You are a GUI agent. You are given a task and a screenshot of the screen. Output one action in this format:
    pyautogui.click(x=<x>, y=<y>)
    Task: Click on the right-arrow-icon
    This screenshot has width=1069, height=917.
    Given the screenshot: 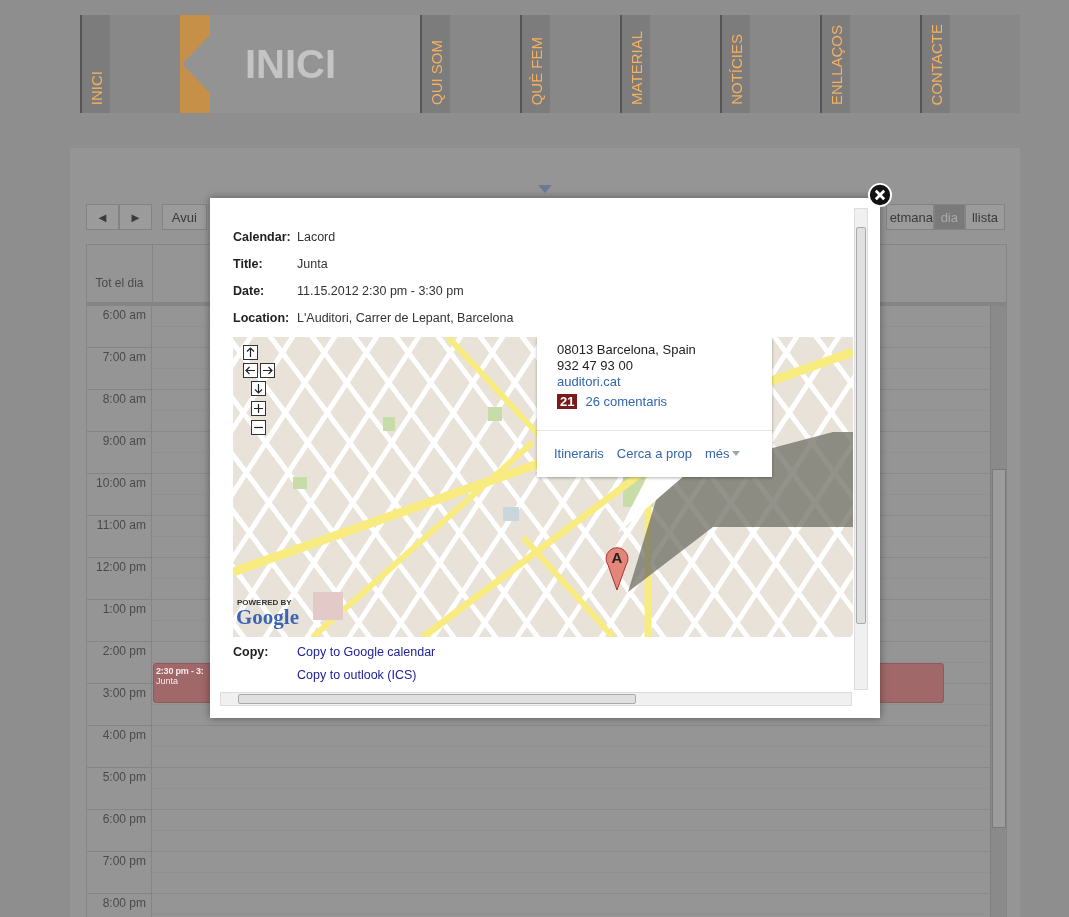 What is the action you would take?
    pyautogui.click(x=267, y=370)
    